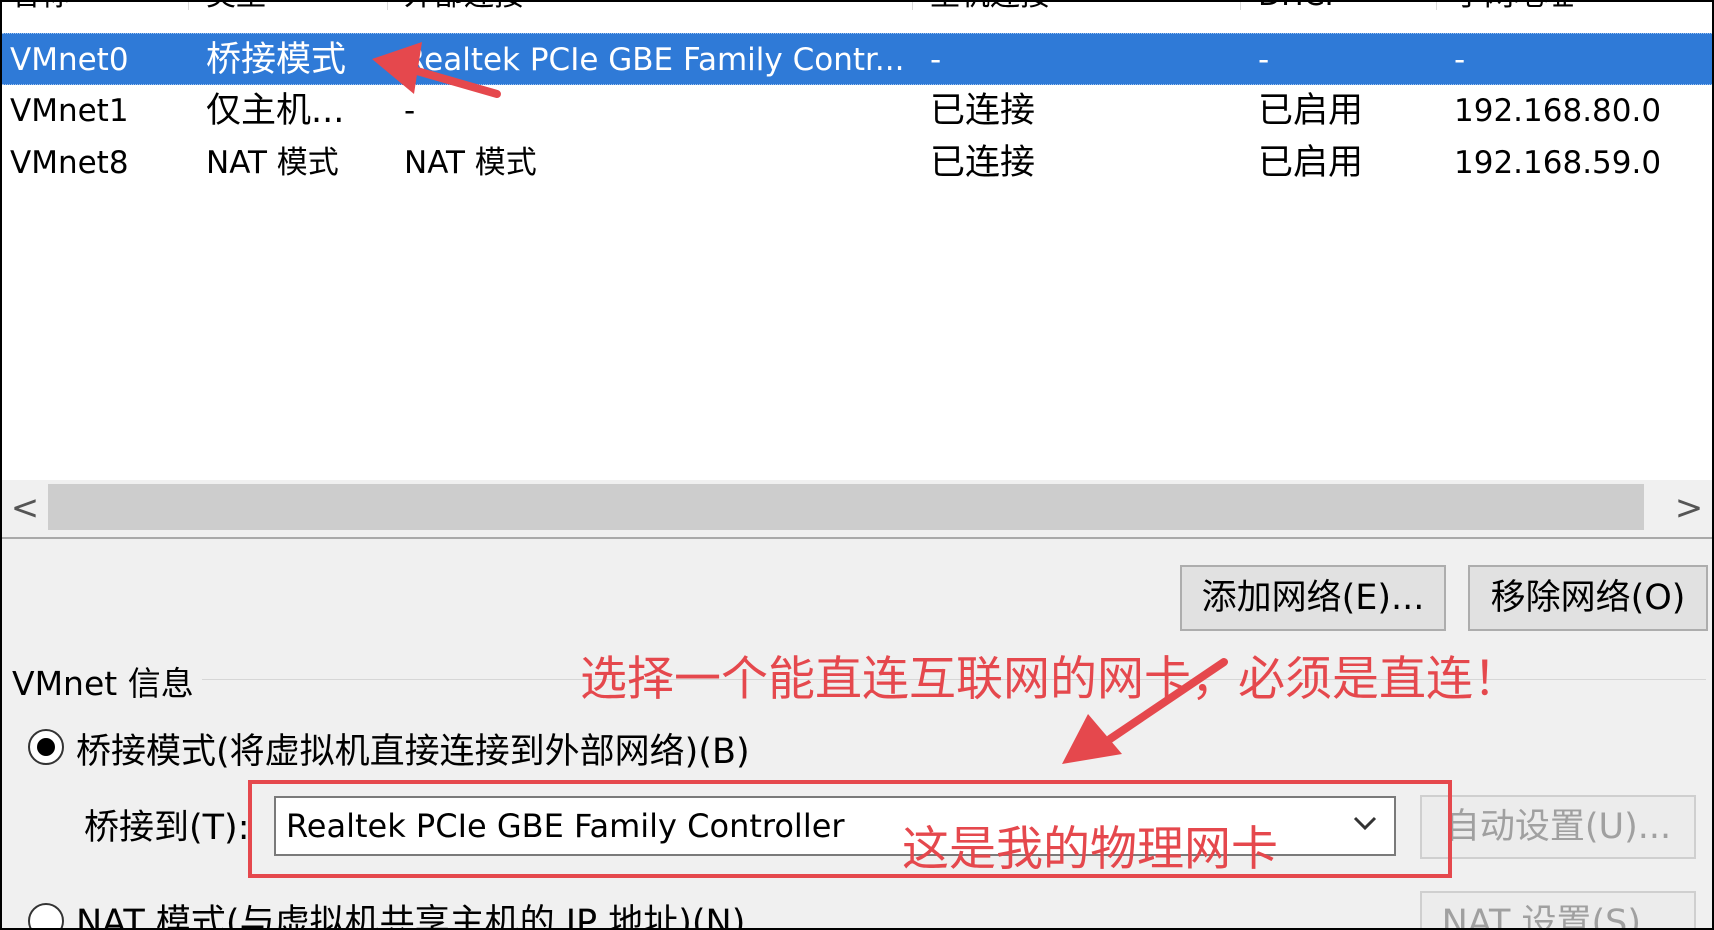 This screenshot has height=930, width=1714. I want to click on annotation-arrow-down, so click(1145, 711).